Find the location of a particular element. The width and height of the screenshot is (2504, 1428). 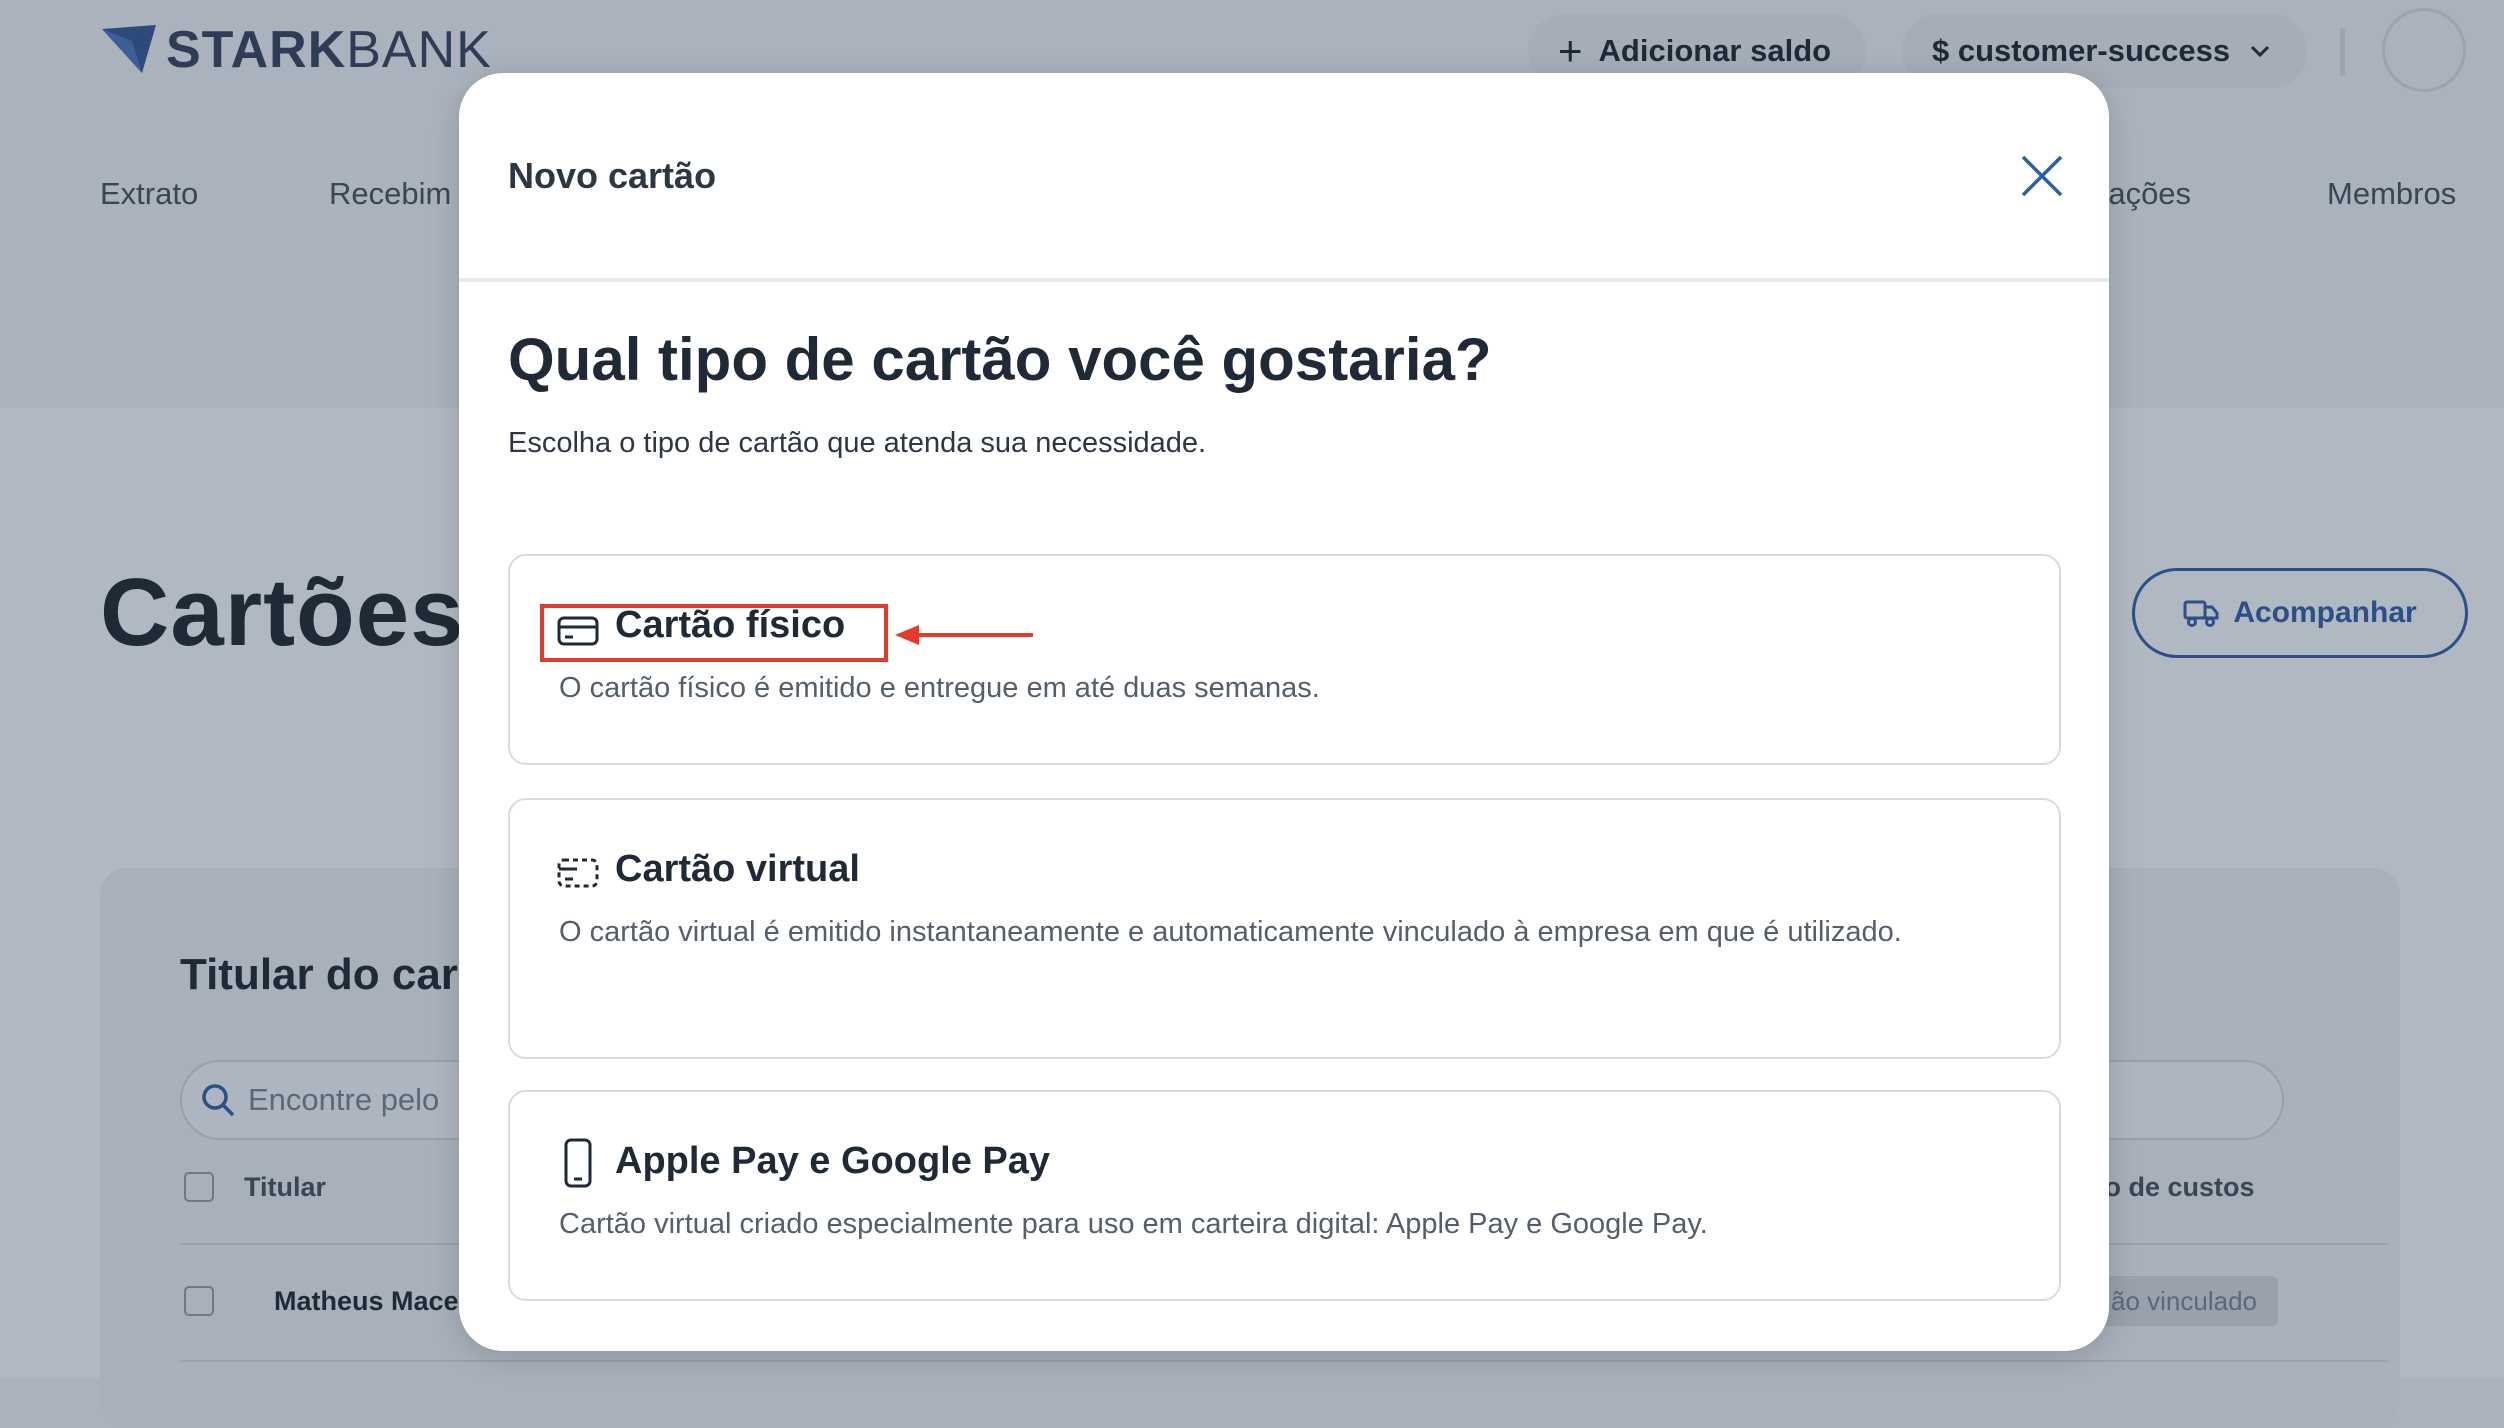

virtual-card-icon is located at coordinates (578, 875).